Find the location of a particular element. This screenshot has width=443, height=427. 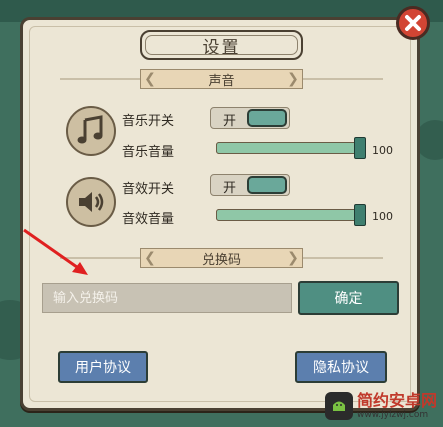

close-button is located at coordinates (413, 23).